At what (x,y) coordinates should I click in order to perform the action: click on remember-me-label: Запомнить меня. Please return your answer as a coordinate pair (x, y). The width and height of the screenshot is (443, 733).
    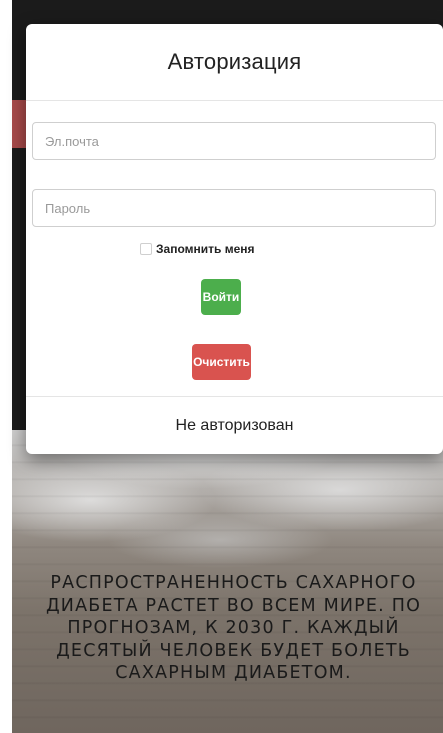
    Looking at the image, I should click on (205, 249).